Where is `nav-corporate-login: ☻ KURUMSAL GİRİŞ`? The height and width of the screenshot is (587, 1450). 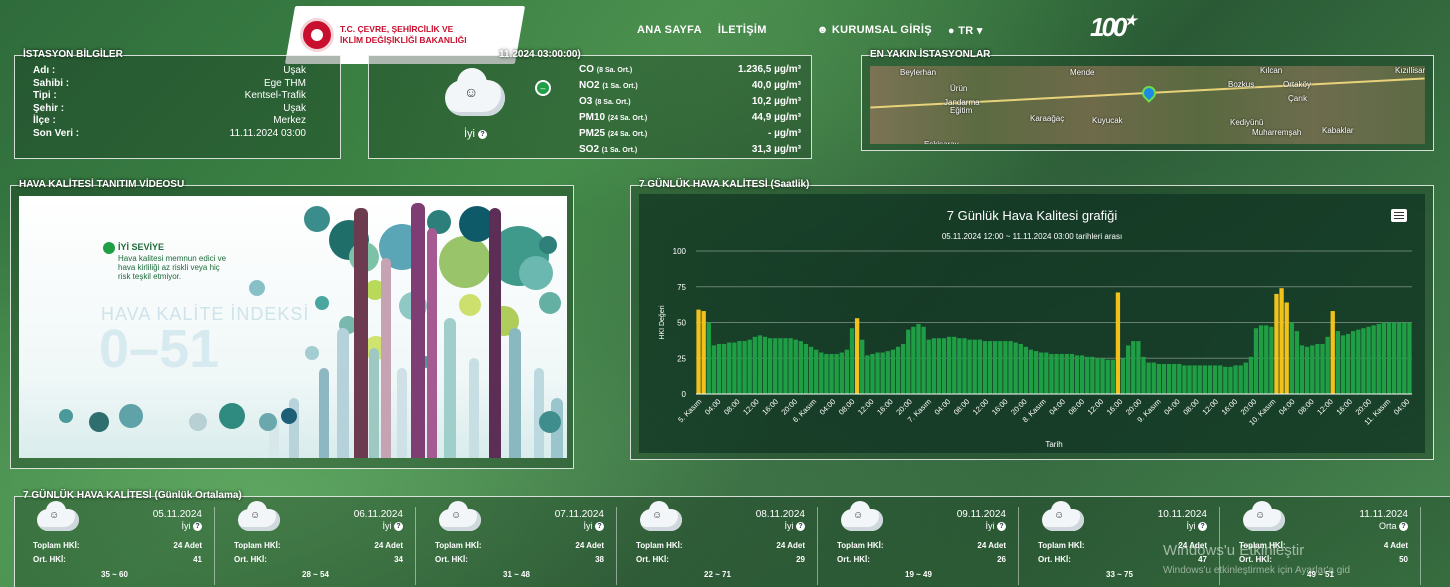 nav-corporate-login: ☻ KURUMSAL GİRİŞ is located at coordinates (874, 30).